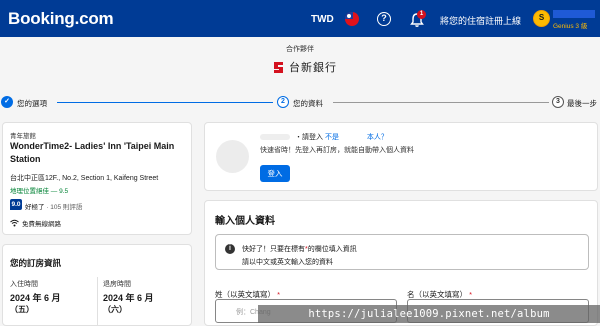 Image resolution: width=600 pixels, height=326 pixels. Describe the element at coordinates (308, 103) in the screenshot. I see `step-2-label: 您的資料` at that location.